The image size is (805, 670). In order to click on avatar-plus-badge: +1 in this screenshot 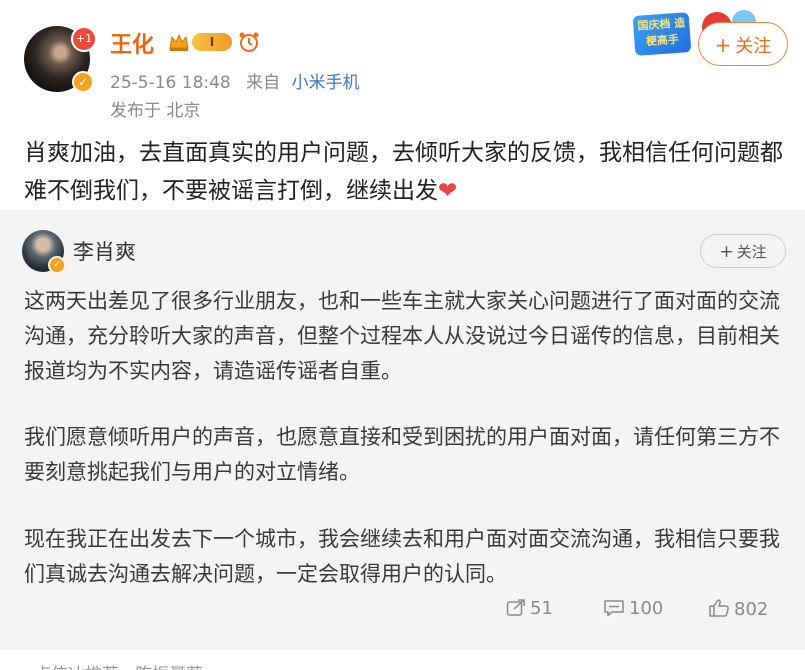, I will do `click(84, 39)`.